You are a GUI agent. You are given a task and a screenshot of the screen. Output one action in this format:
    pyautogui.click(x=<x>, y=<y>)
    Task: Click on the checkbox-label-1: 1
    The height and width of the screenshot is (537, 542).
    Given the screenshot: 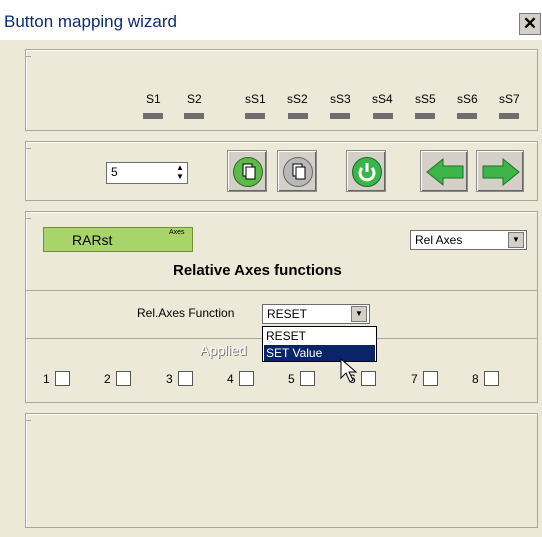 What is the action you would take?
    pyautogui.click(x=46, y=379)
    